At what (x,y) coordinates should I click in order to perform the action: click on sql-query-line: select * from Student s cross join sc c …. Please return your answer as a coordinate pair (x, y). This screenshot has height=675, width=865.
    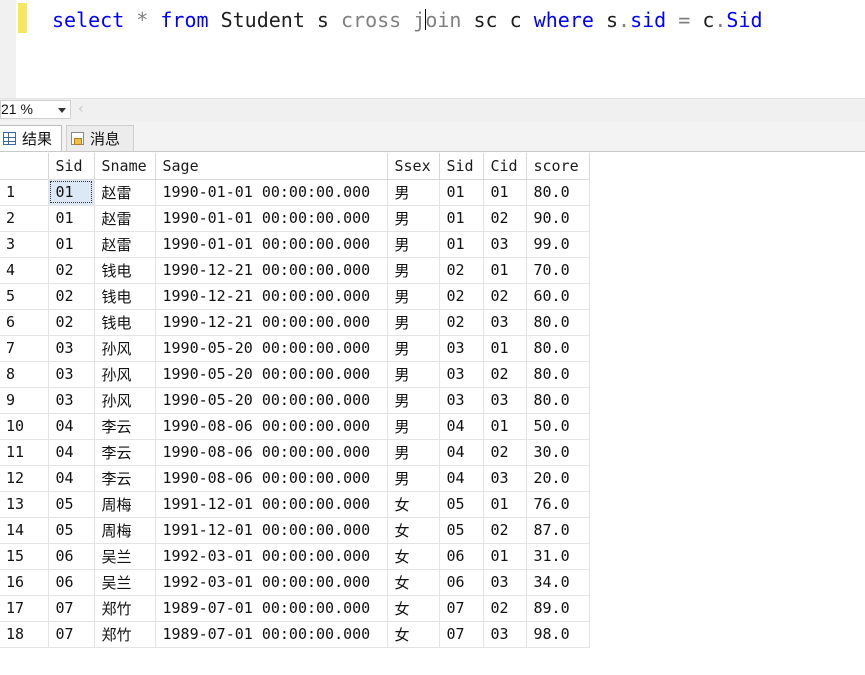
    Looking at the image, I should click on (407, 20).